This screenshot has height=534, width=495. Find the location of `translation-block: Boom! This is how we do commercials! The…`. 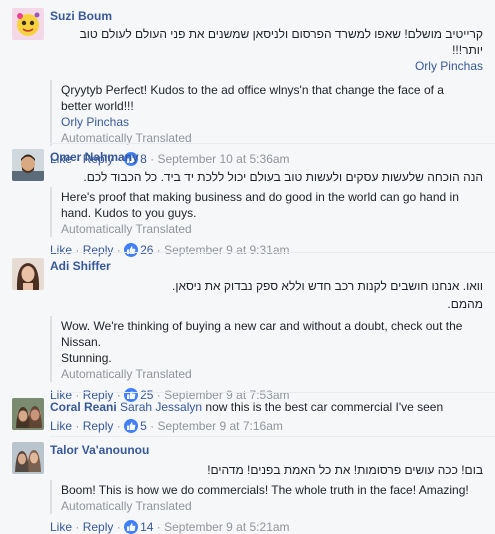

translation-block: Boom! This is how we do commercials! The… is located at coordinates (266, 497).